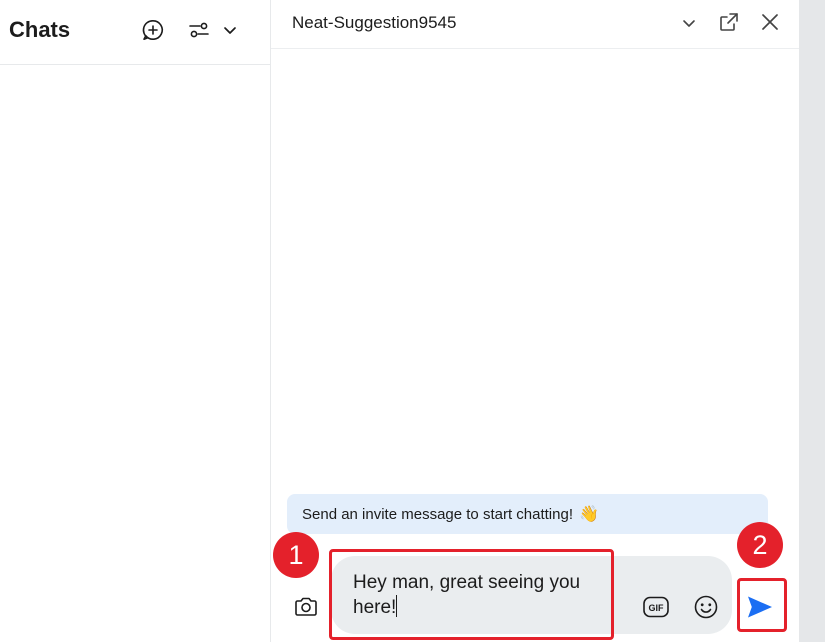 This screenshot has width=825, height=642. I want to click on waving-hand-emoji: 👋, so click(589, 514).